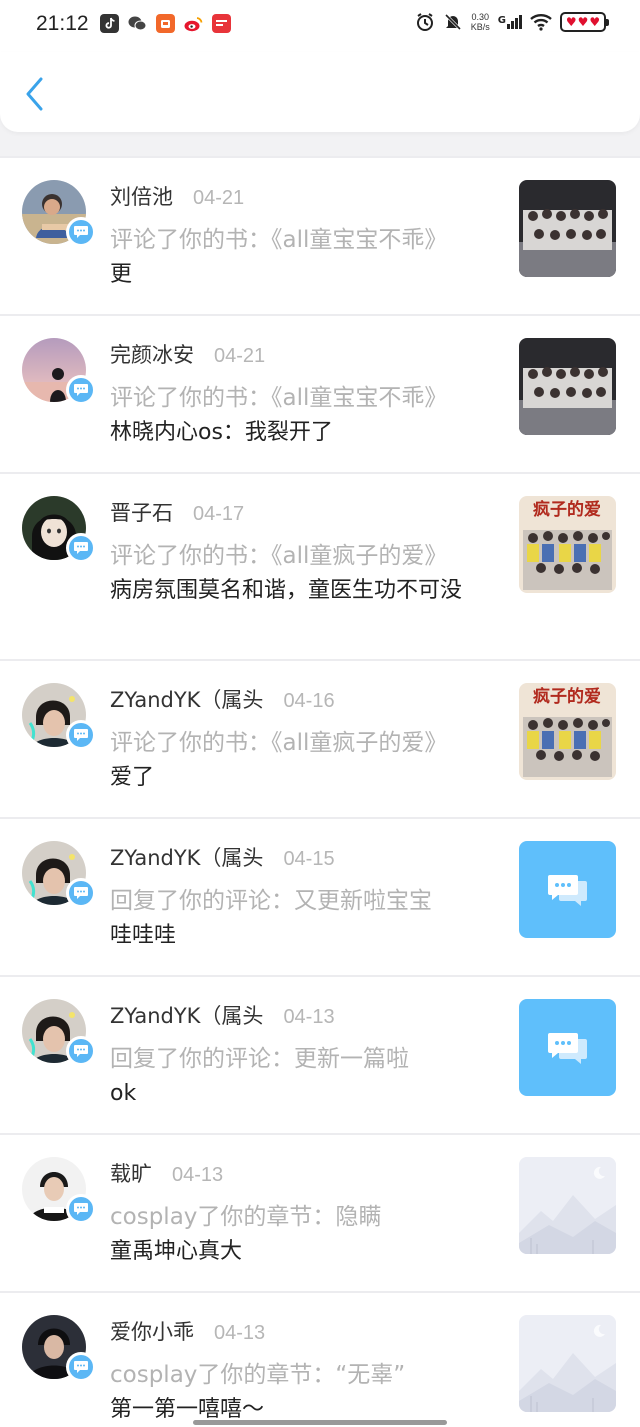  Describe the element at coordinates (271, 901) in the screenshot. I see `notification-action: 回复了你的评论：又更新啦宝宝` at that location.